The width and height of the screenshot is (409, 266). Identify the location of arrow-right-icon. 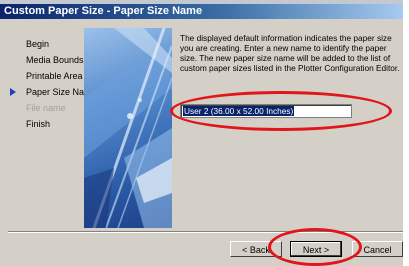
(13, 92).